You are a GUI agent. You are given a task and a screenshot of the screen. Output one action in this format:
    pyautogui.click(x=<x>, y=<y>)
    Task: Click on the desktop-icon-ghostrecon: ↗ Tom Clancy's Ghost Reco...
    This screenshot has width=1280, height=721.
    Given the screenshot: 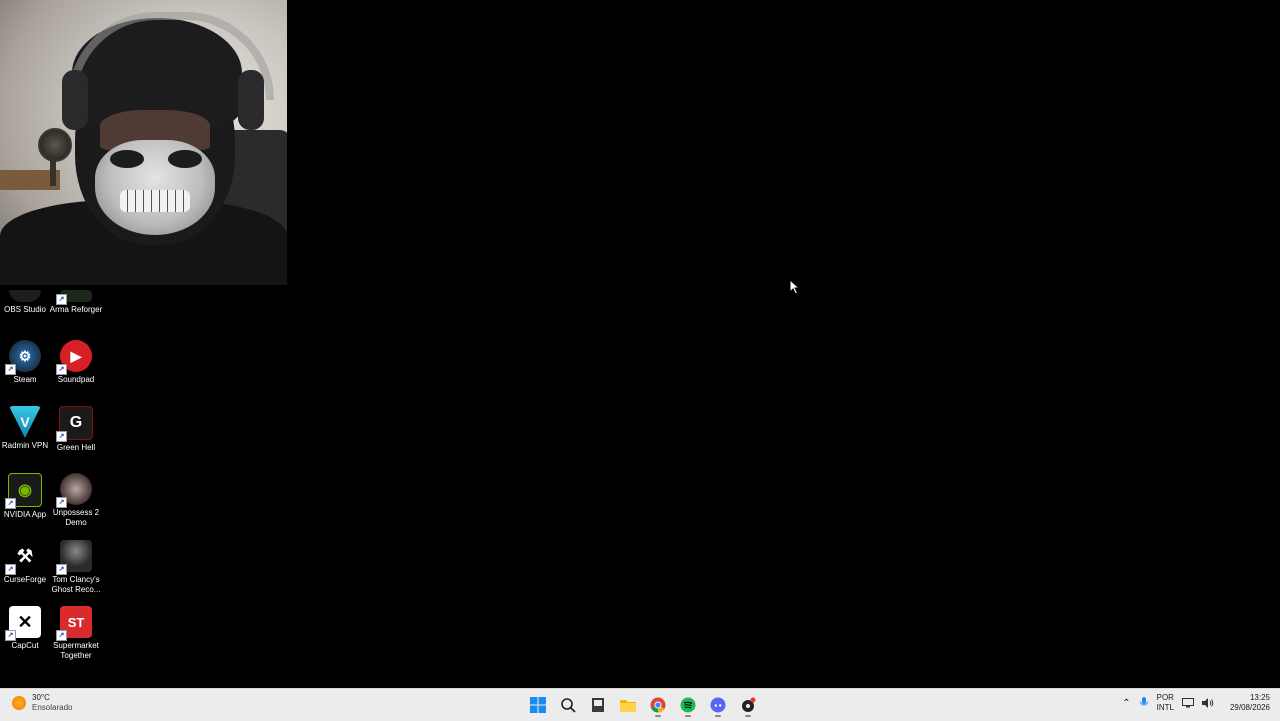 What is the action you would take?
    pyautogui.click(x=76, y=567)
    